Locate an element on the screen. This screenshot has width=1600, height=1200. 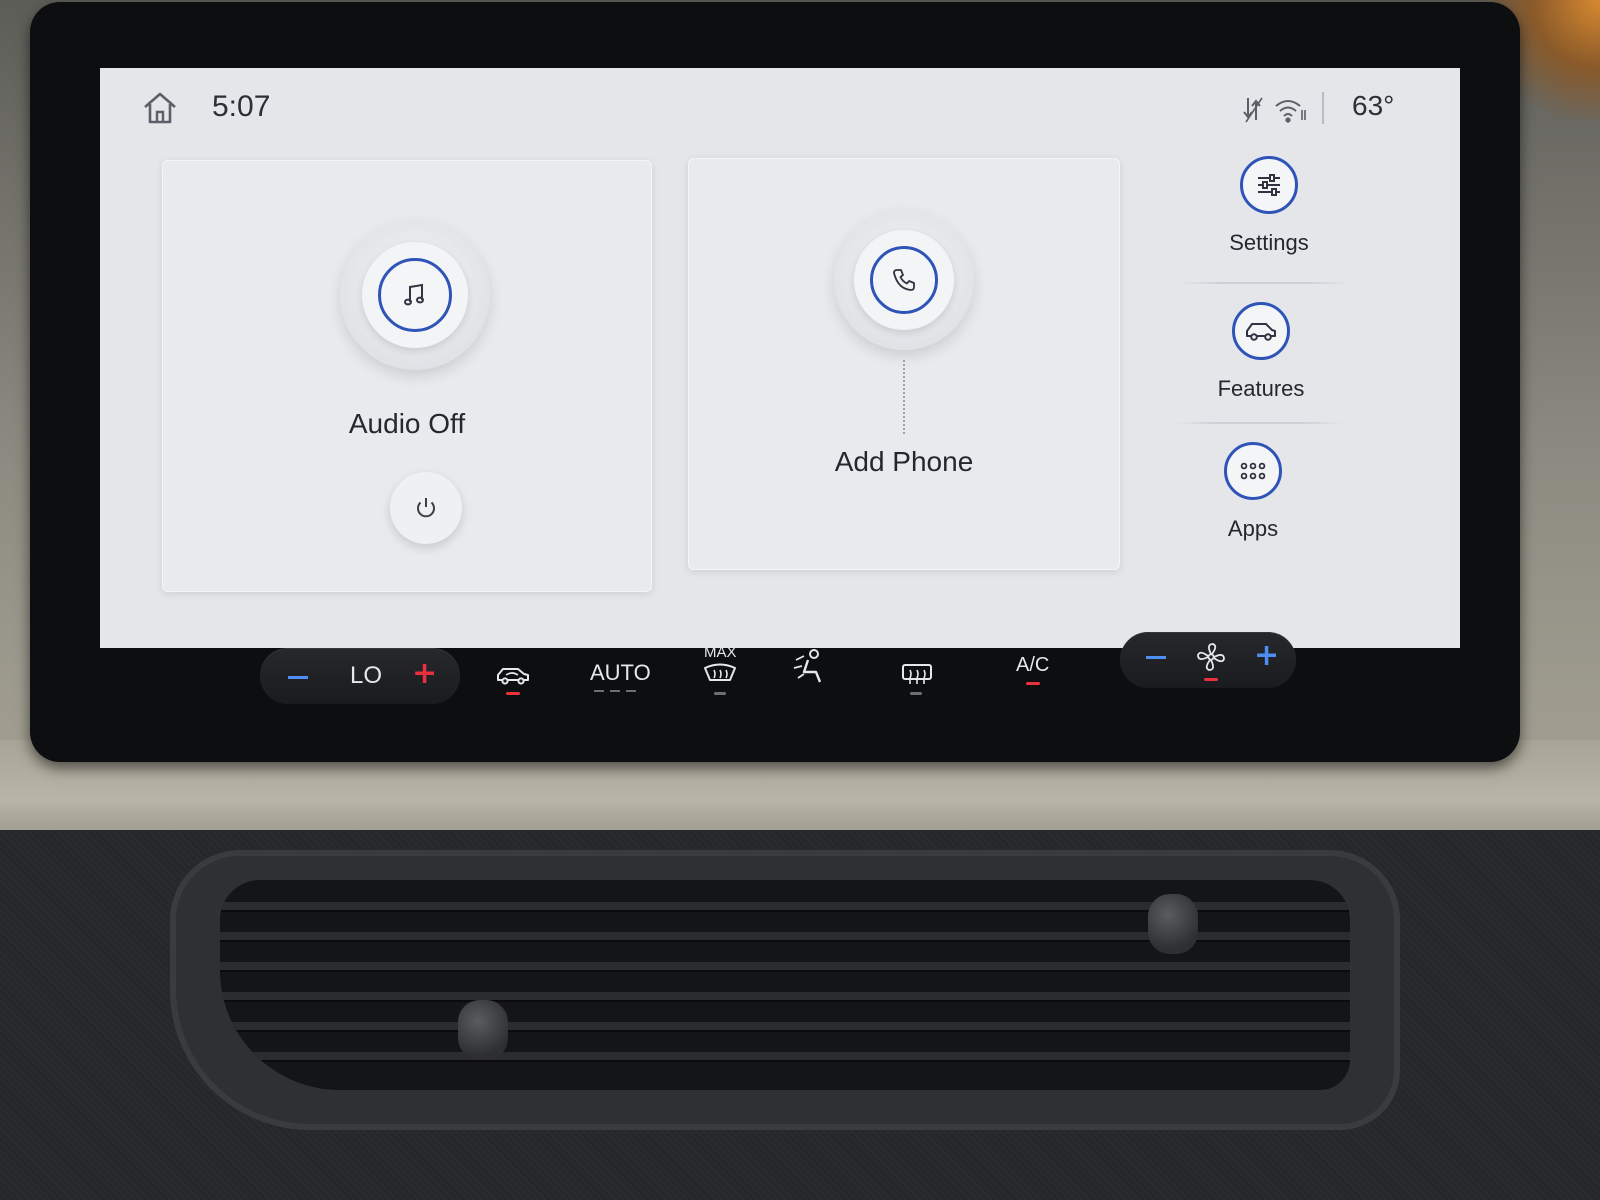
apps-grid-icon is located at coordinates (1253, 471).